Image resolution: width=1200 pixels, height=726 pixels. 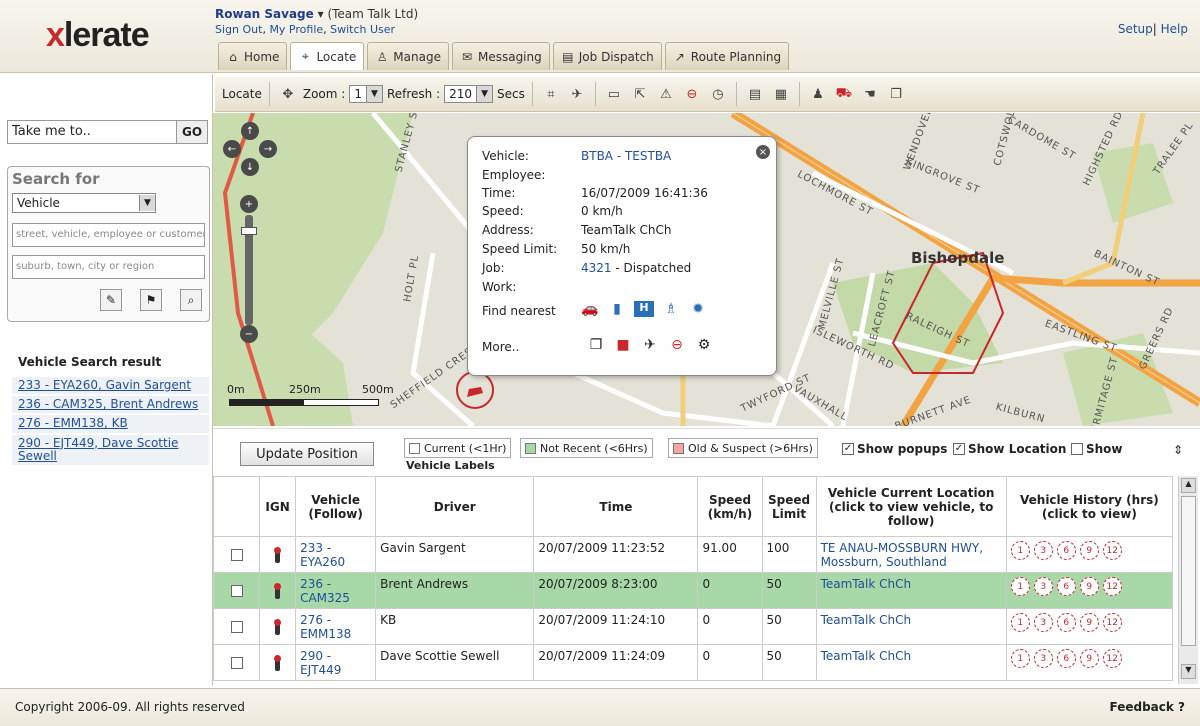 What do you see at coordinates (108, 235) in the screenshot?
I see `search-field-main: street, vehicle, employee or customer` at bounding box center [108, 235].